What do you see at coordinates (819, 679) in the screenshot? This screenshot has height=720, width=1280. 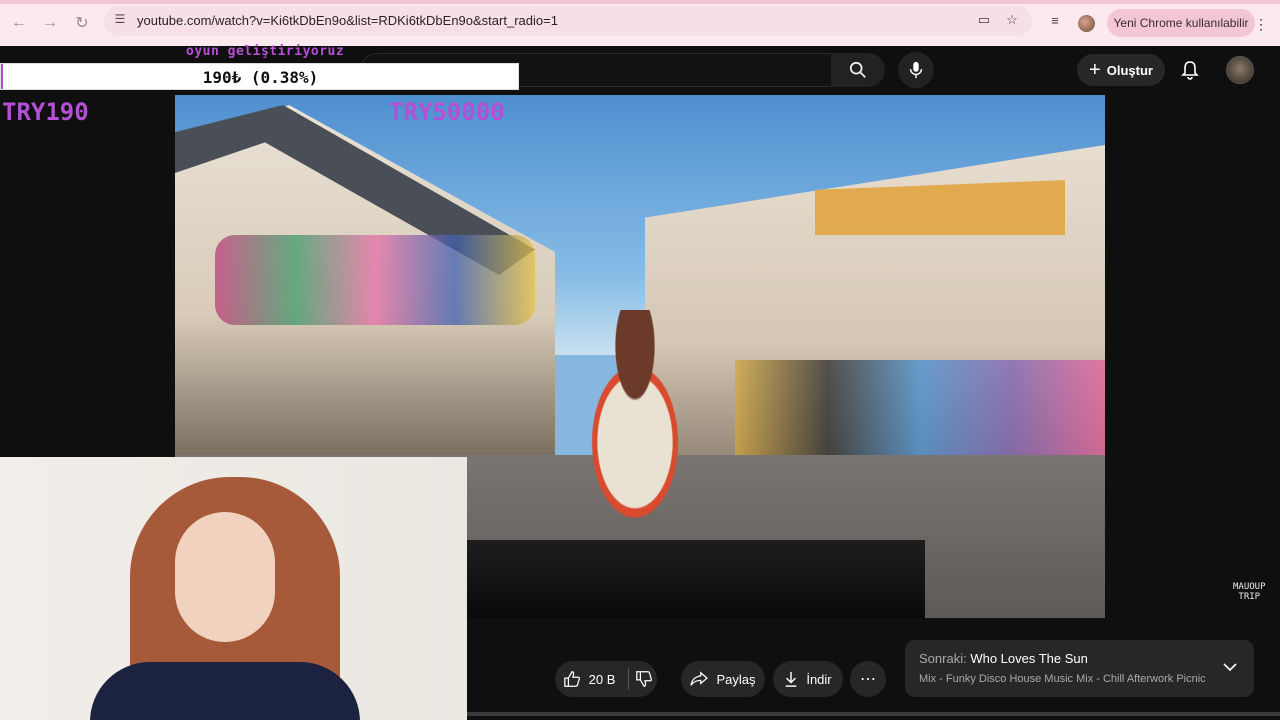 I see `download-label: İndir` at bounding box center [819, 679].